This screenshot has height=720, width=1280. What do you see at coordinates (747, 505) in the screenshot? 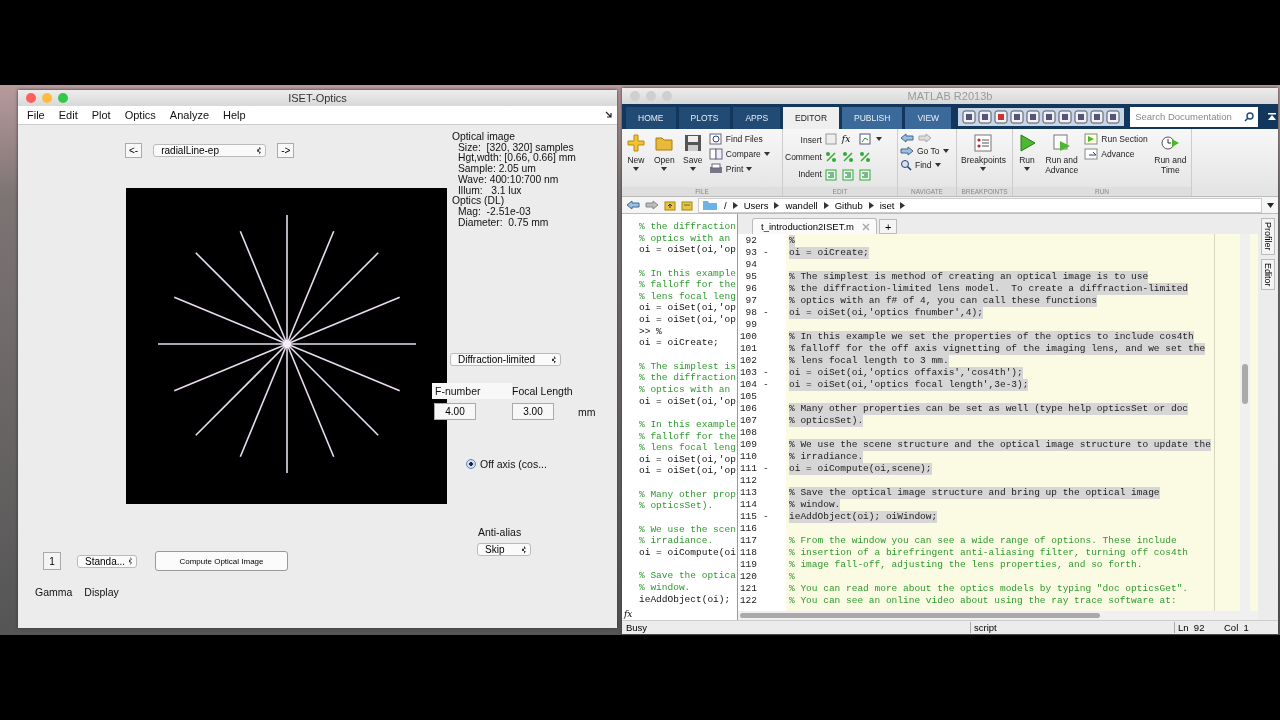
I see `line-number: 114` at bounding box center [747, 505].